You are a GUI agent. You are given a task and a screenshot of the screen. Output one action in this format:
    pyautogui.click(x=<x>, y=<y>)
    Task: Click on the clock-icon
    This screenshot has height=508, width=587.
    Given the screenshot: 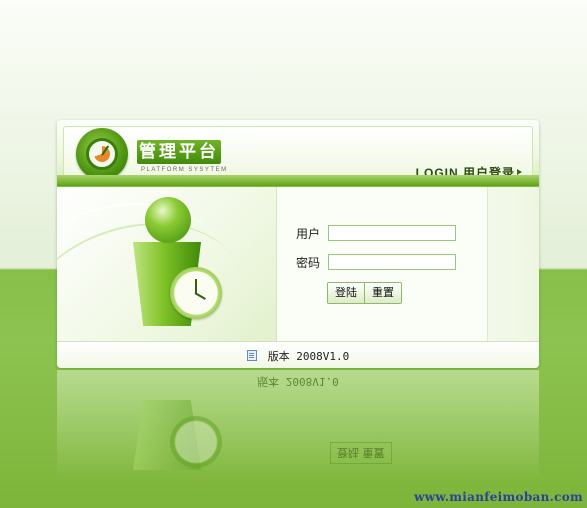 What is the action you would take?
    pyautogui.click(x=196, y=293)
    